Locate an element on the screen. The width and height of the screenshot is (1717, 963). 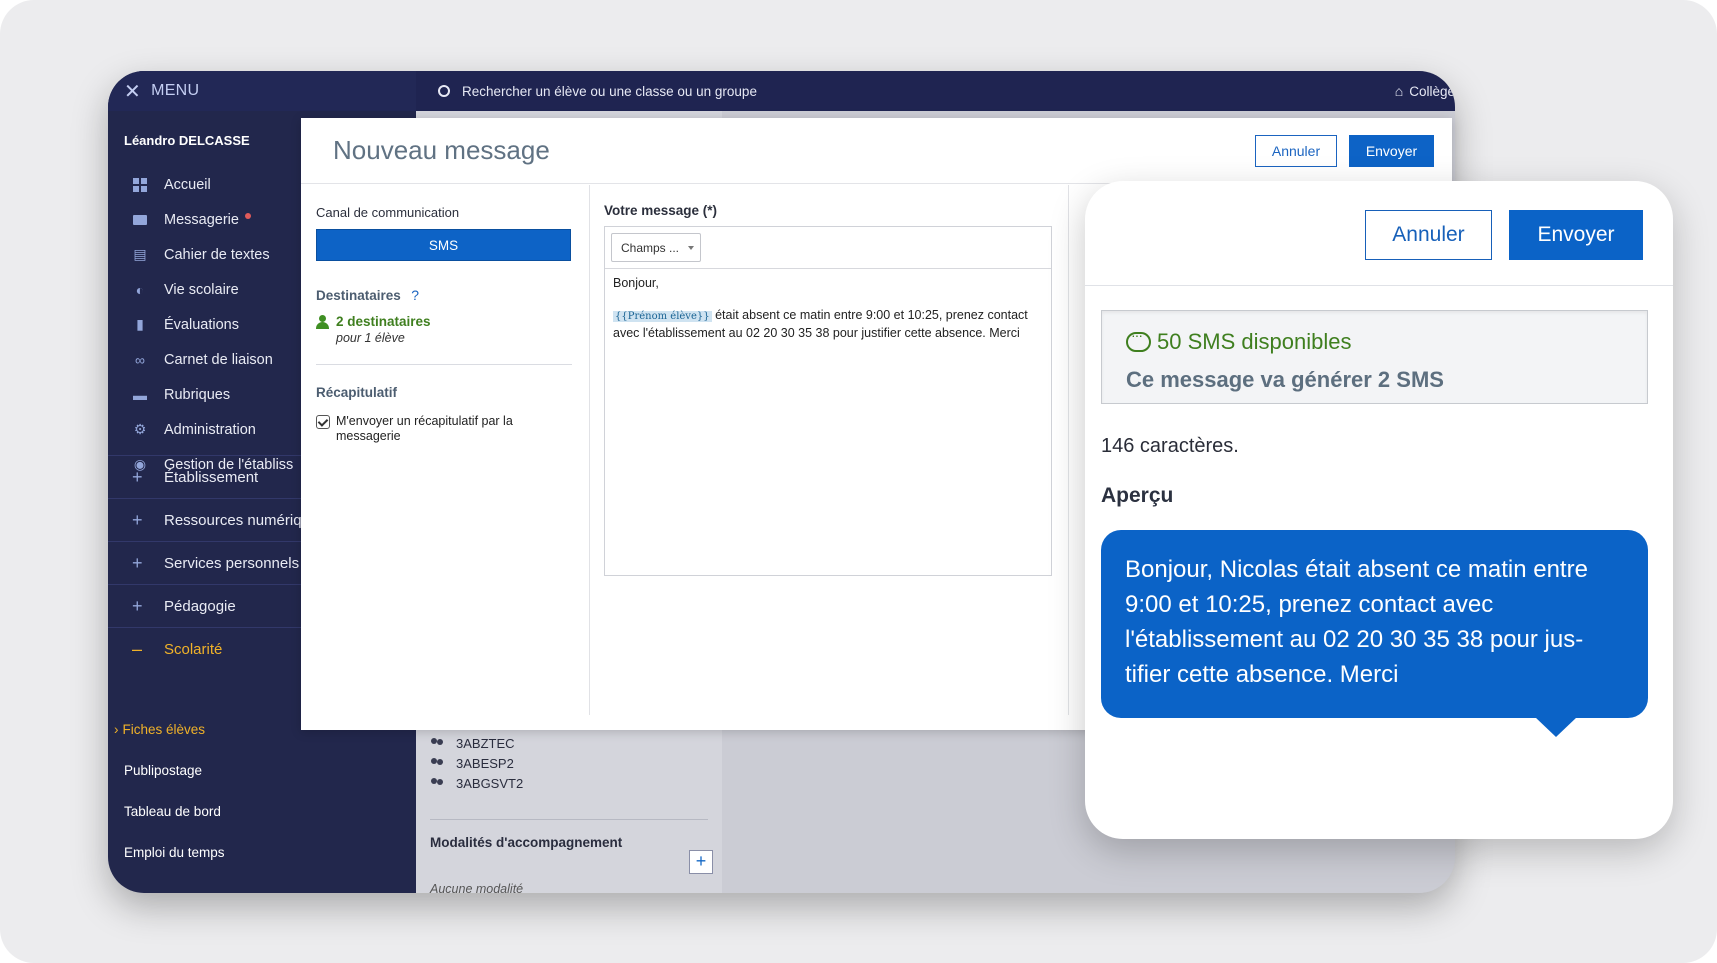
subnav-emploi-du-temps: Emploi du temps is located at coordinates (262, 852).